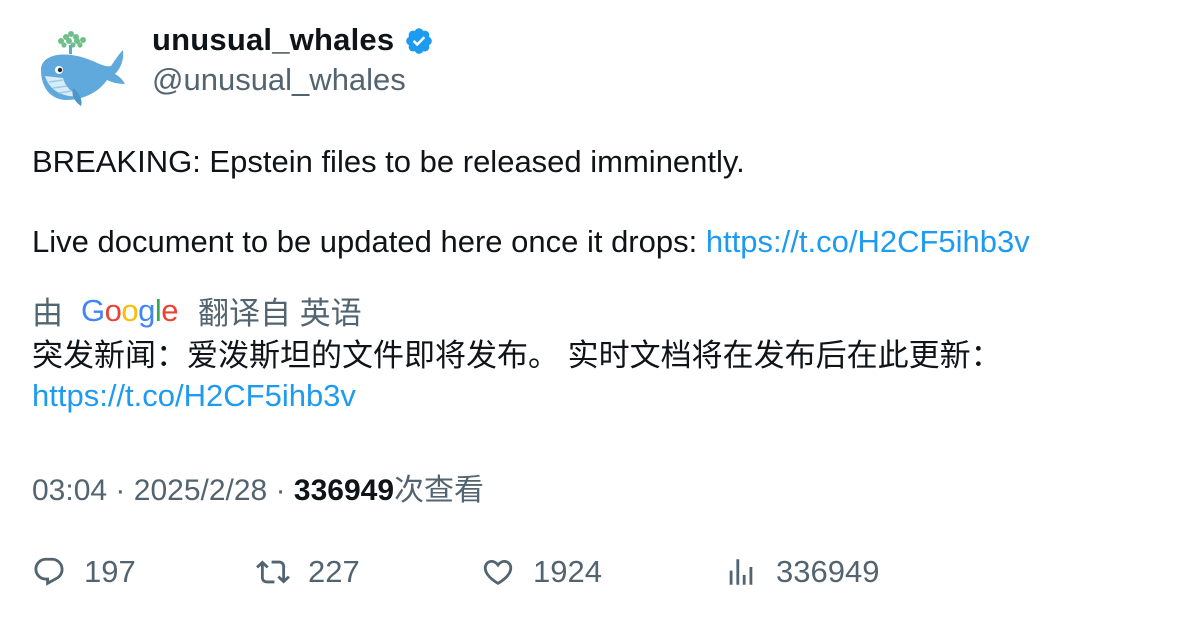 The width and height of the screenshot is (1196, 618). What do you see at coordinates (868, 241) in the screenshot?
I see `tweet-link: https://t.co/H2CF5ihb3v` at bounding box center [868, 241].